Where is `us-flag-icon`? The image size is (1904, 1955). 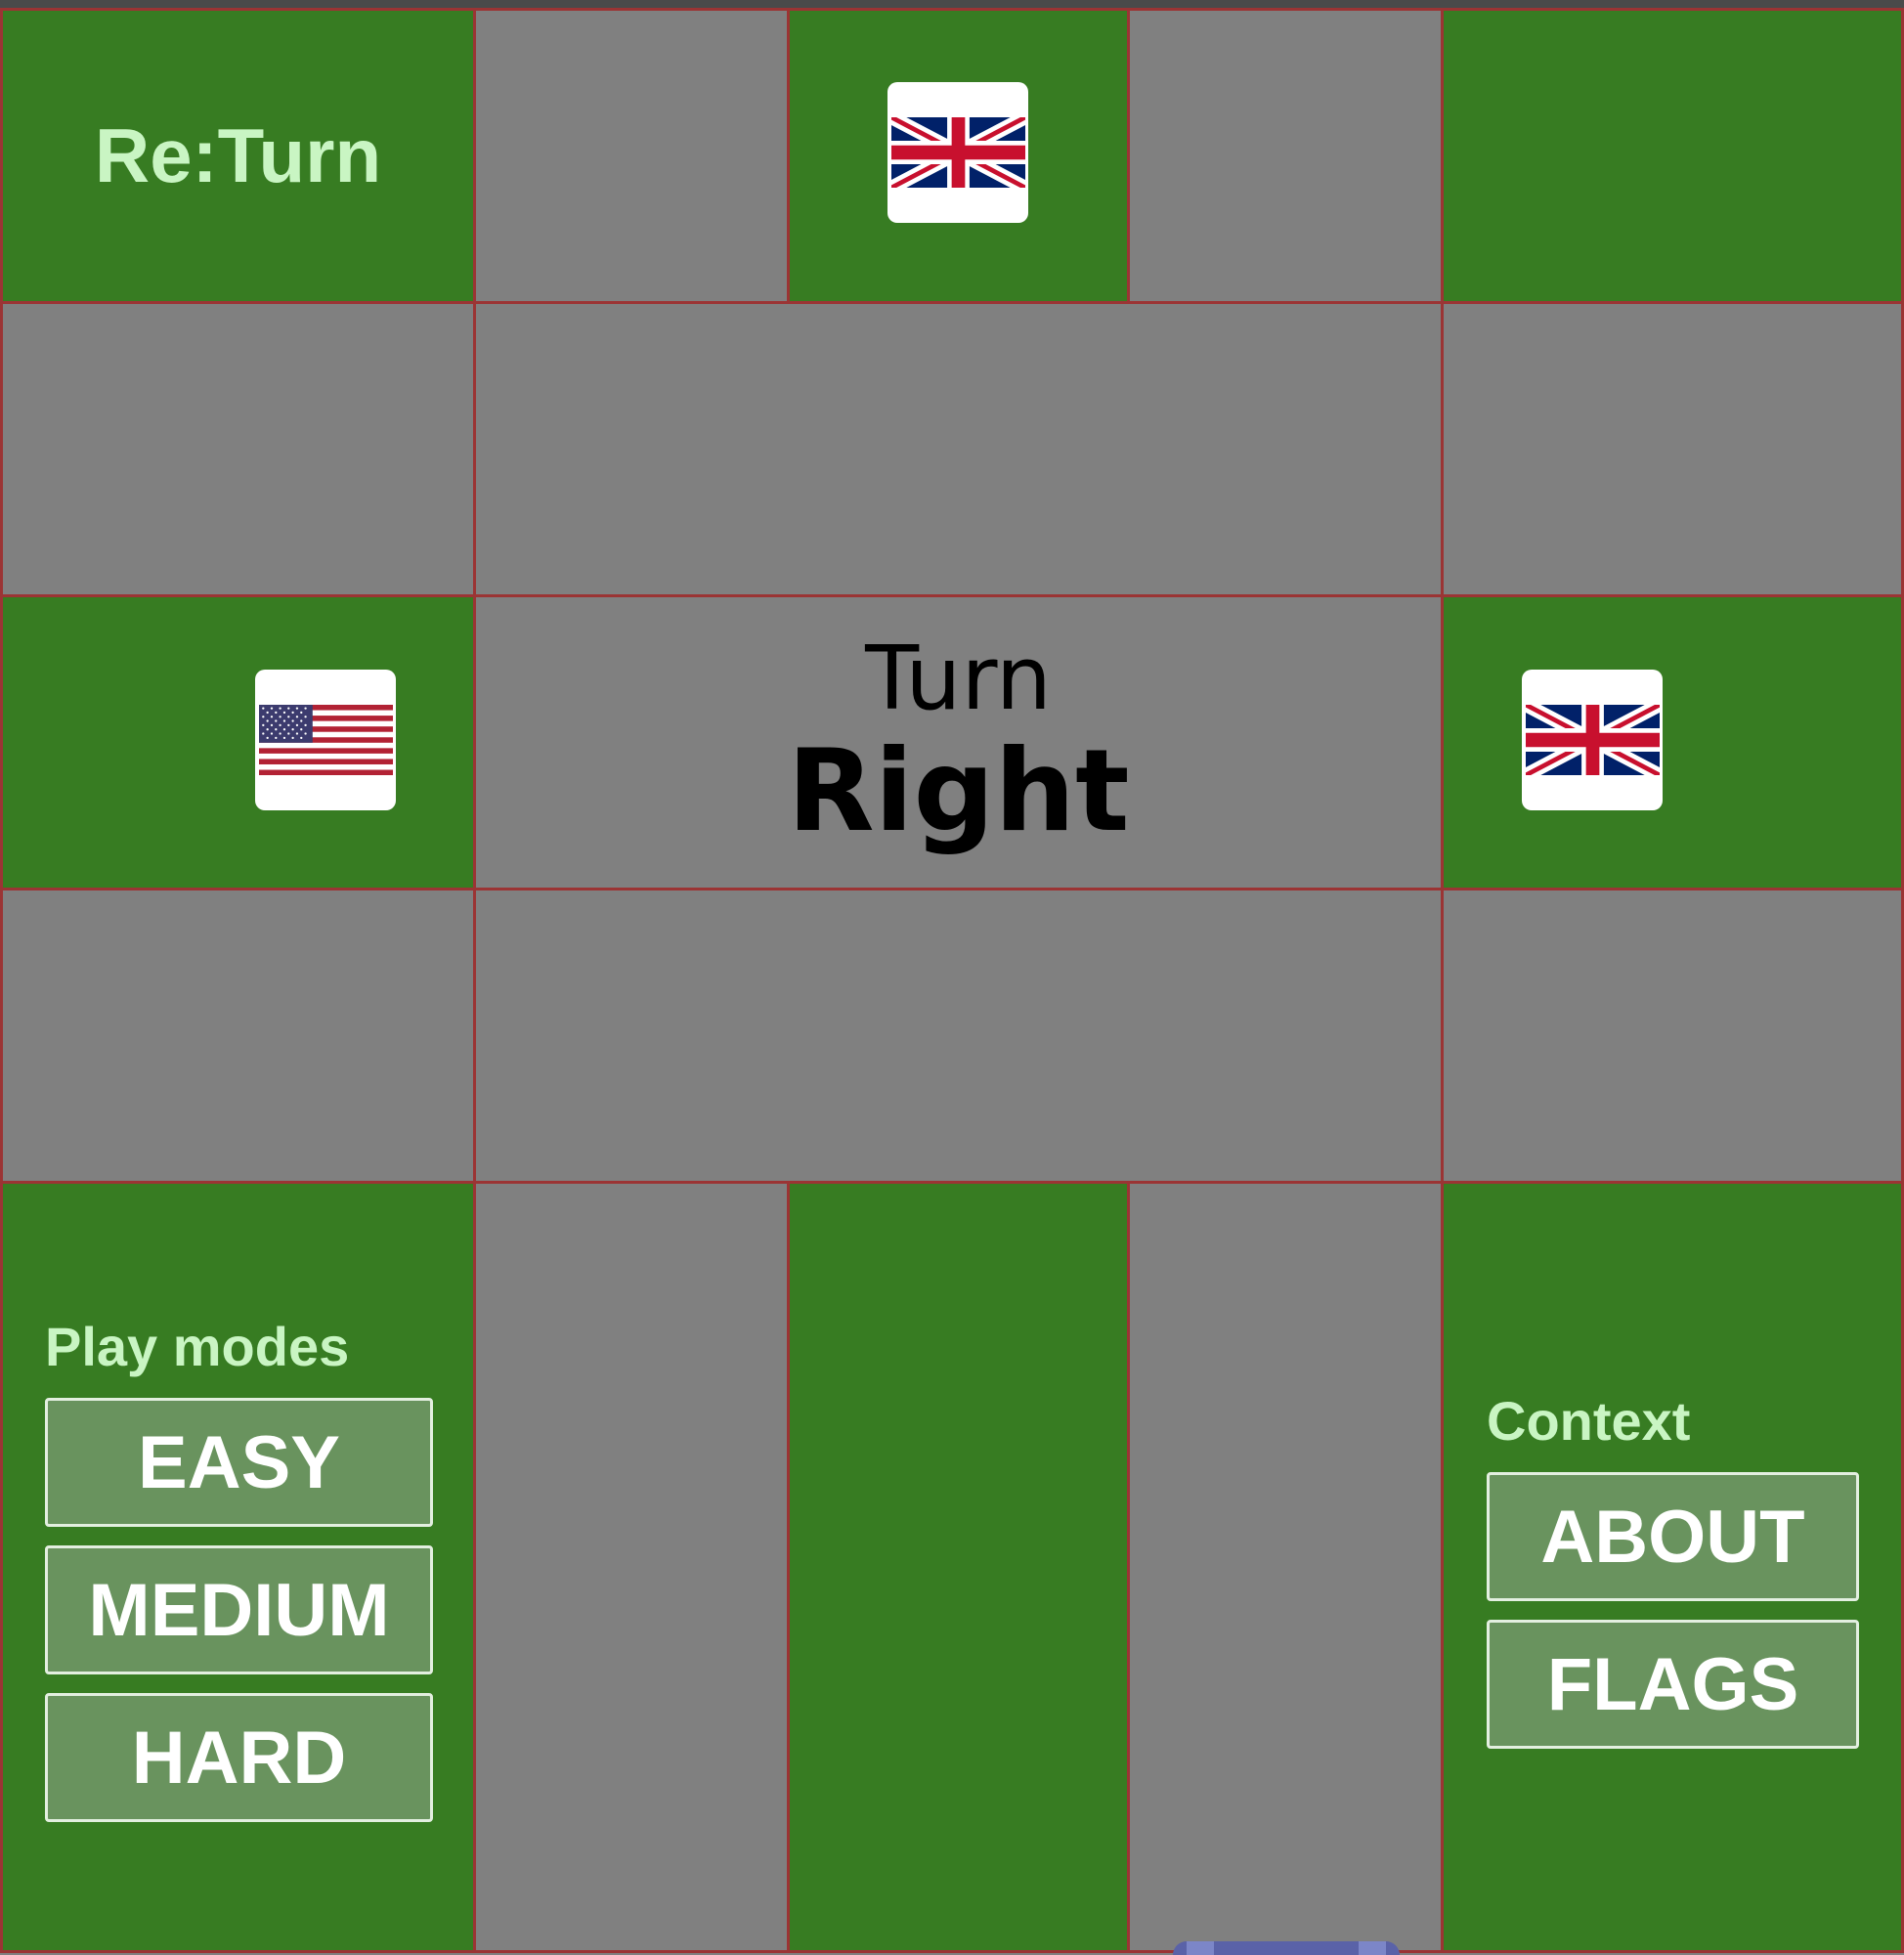 us-flag-icon is located at coordinates (325, 740).